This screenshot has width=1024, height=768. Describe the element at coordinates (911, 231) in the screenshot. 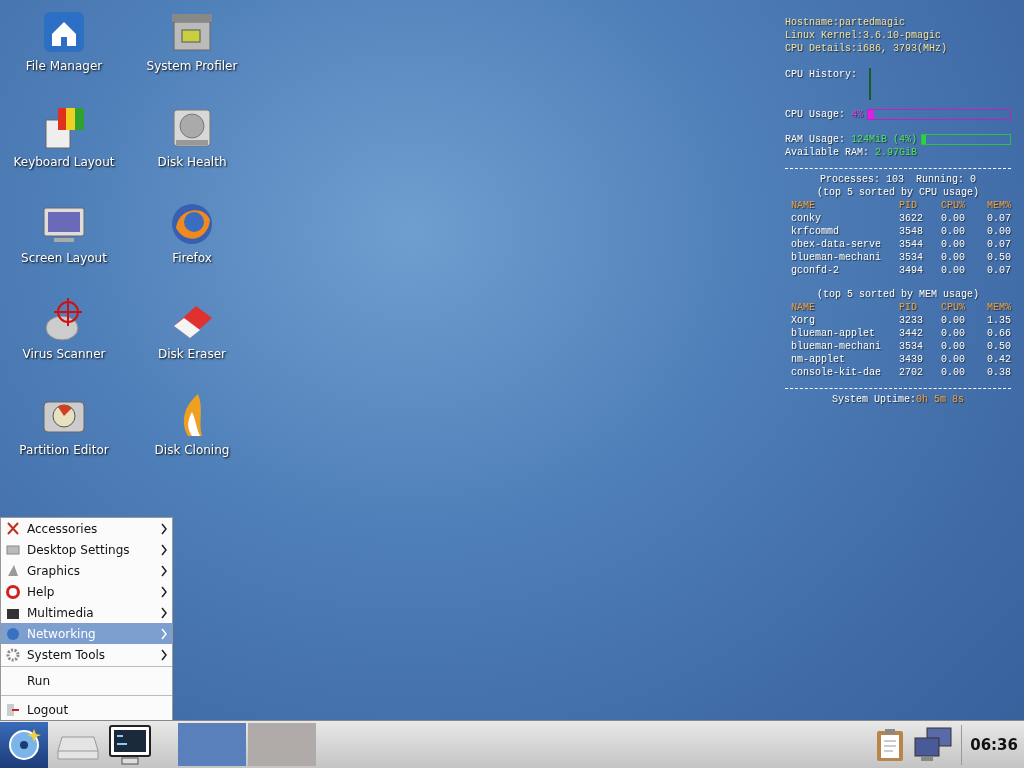

I see `table-cell-text: 3548` at that location.